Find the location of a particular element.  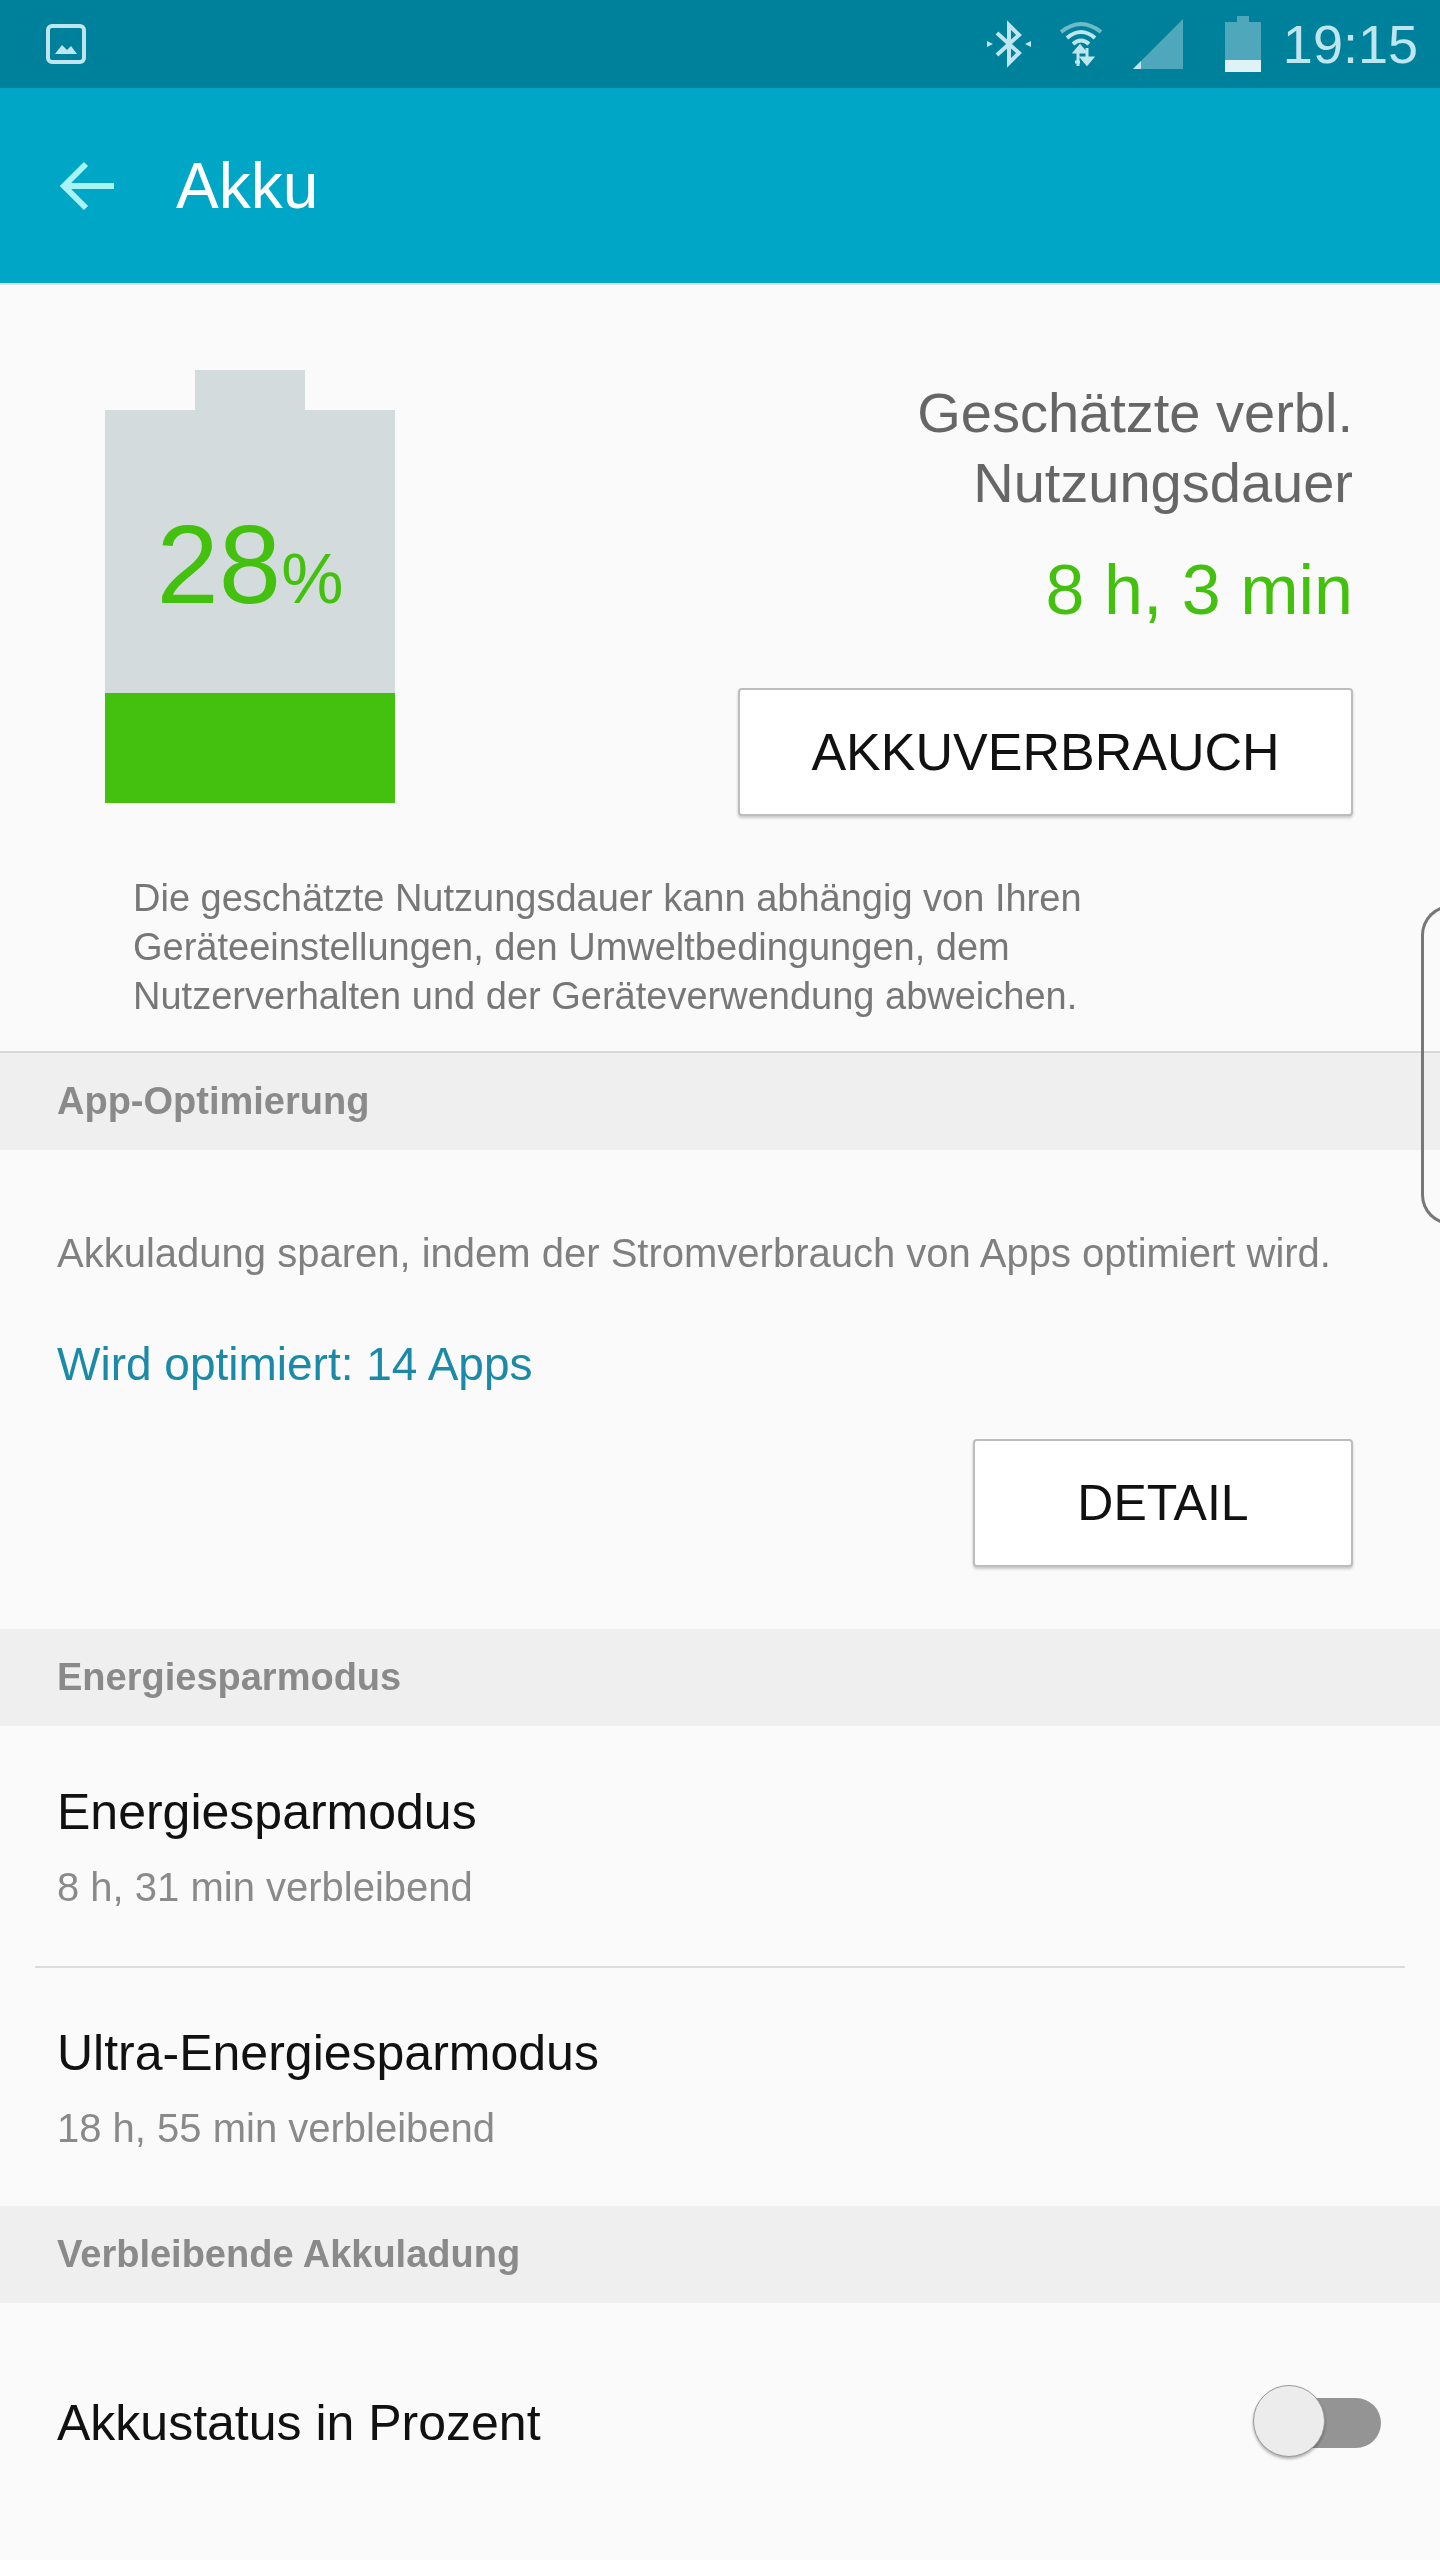

detail-button: DETAIL is located at coordinates (1163, 1503).